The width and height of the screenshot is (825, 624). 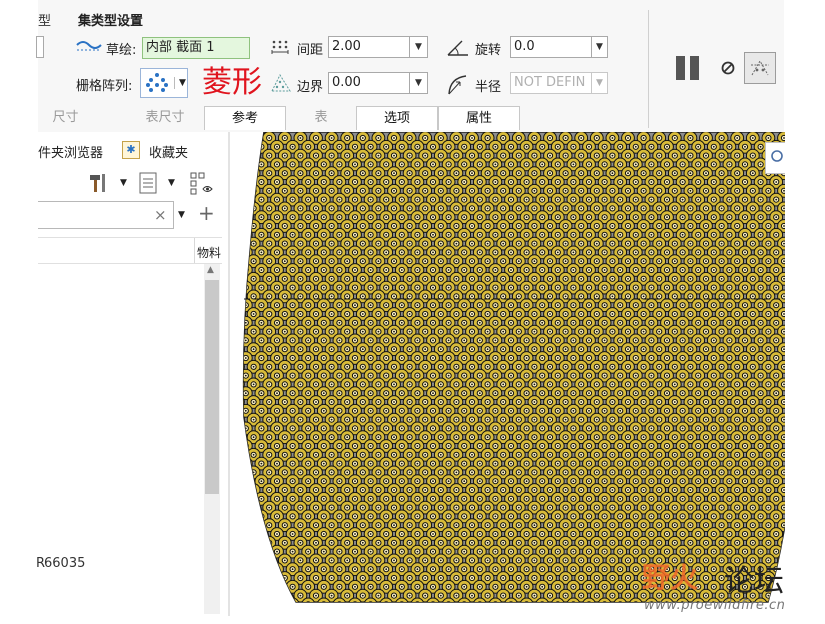 I want to click on boundary-dropdown-button: ▼, so click(x=419, y=83).